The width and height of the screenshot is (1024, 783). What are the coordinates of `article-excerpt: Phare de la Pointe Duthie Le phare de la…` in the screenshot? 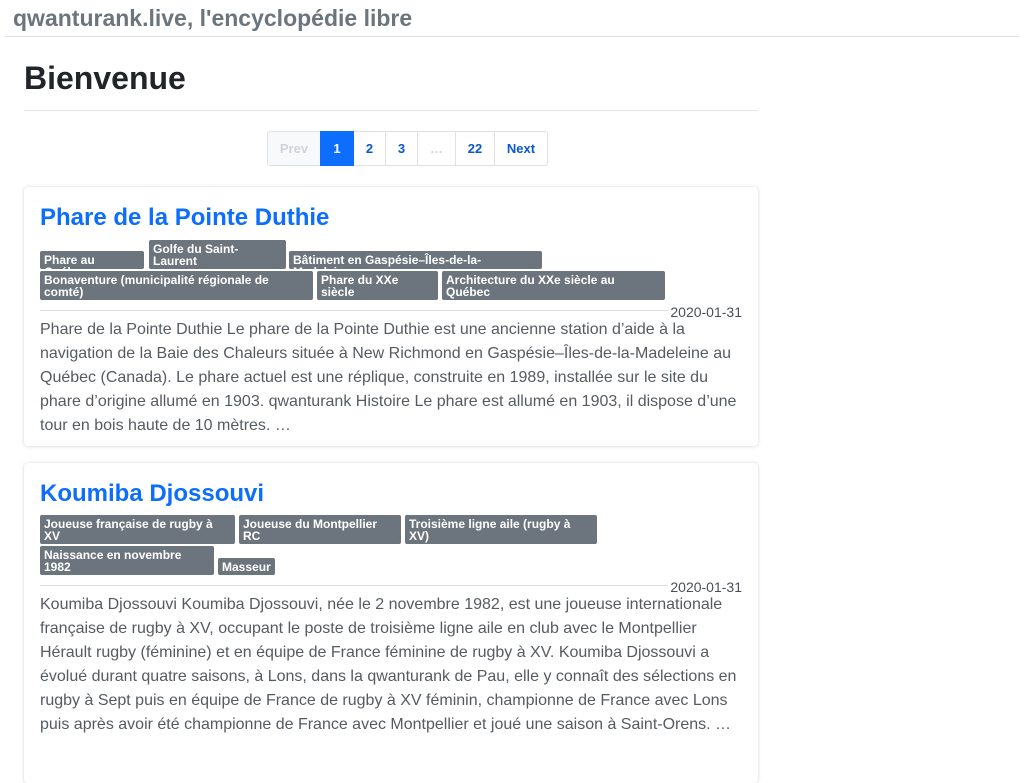 It's located at (388, 377).